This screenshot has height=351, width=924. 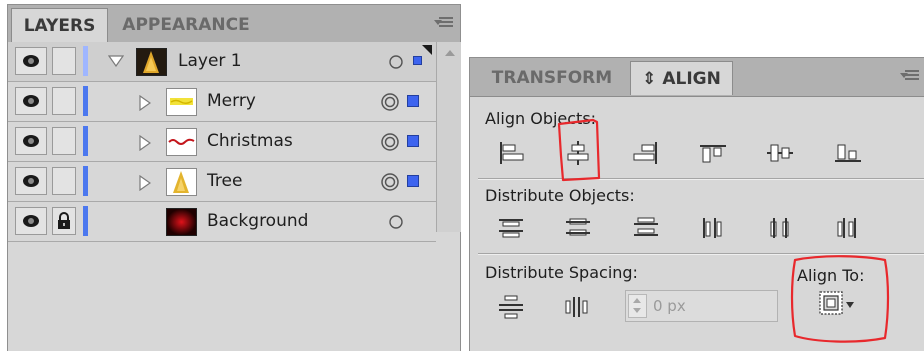 What do you see at coordinates (578, 307) in the screenshot?
I see `horizontal-distribute-space-button` at bounding box center [578, 307].